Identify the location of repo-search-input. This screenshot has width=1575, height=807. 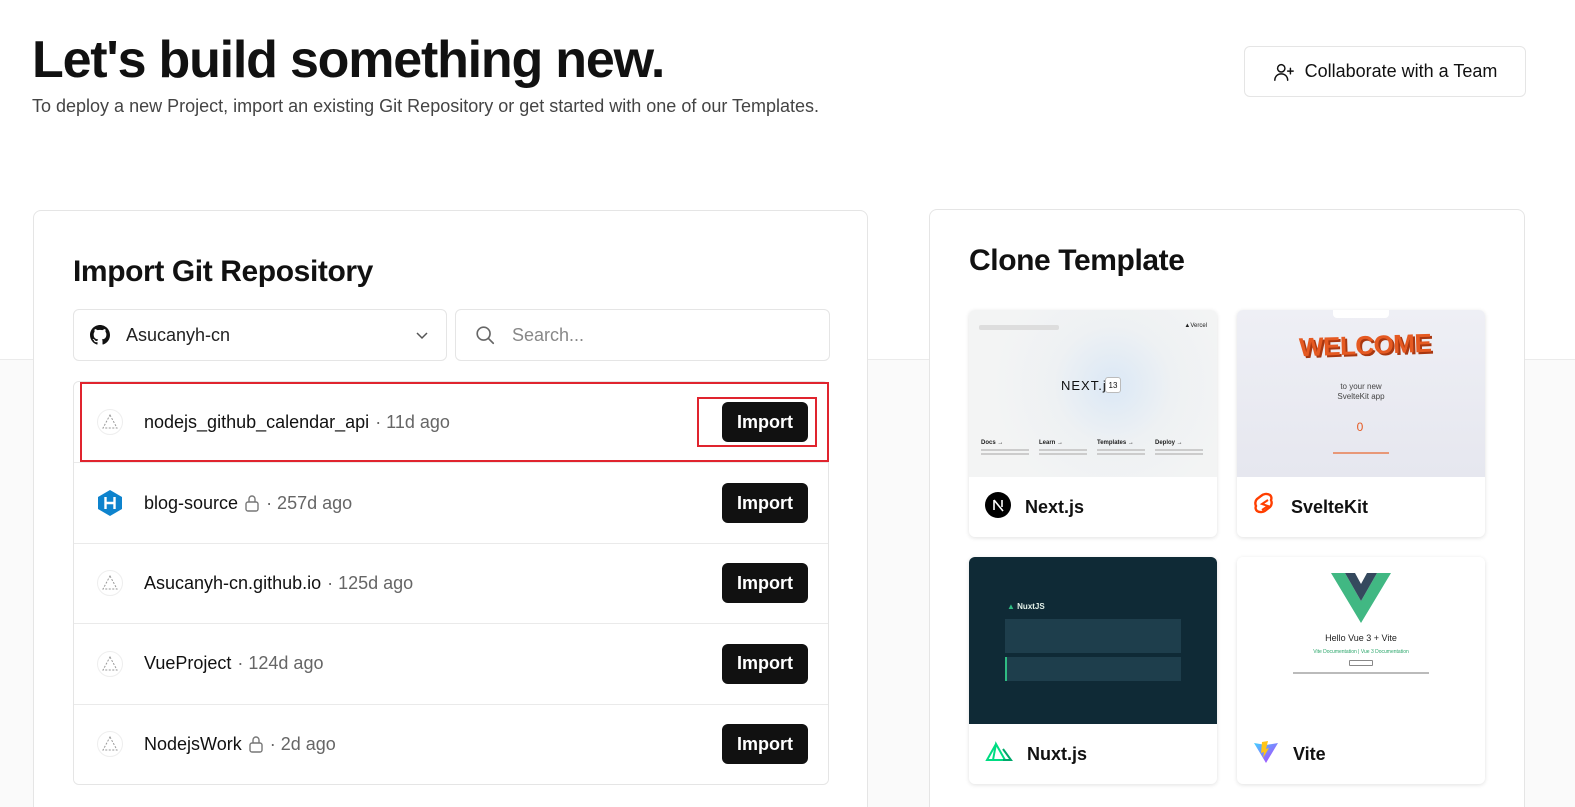
(661, 335).